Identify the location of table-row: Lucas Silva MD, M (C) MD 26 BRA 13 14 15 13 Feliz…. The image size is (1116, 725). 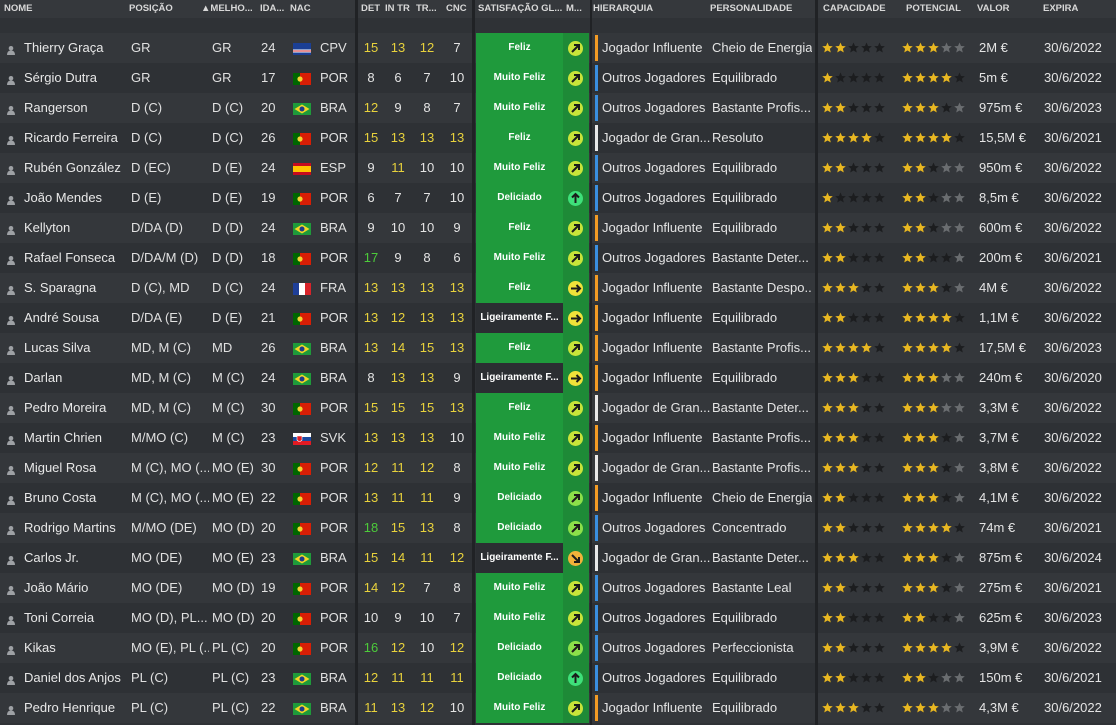
(558, 348).